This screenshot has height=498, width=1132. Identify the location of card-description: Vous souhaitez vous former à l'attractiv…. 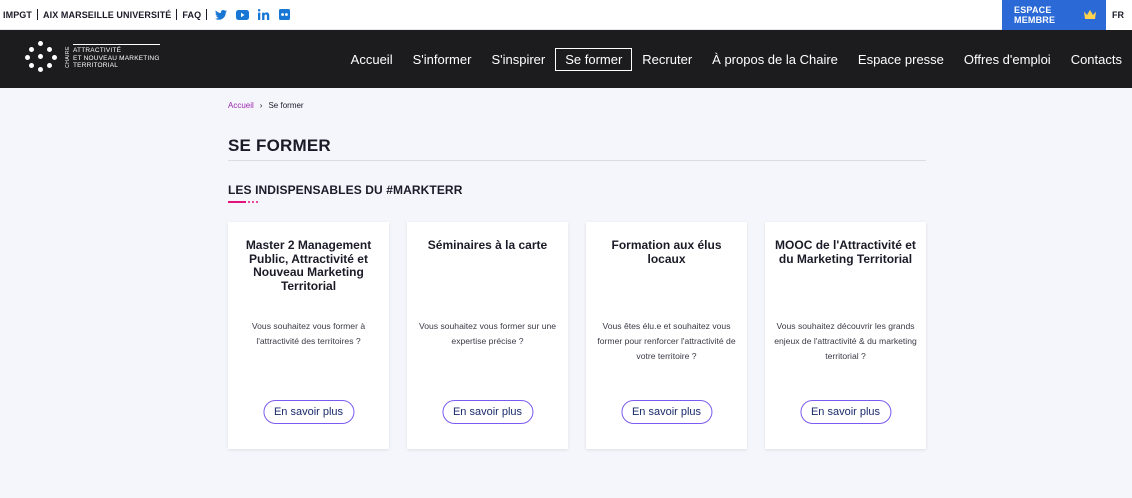
(308, 333).